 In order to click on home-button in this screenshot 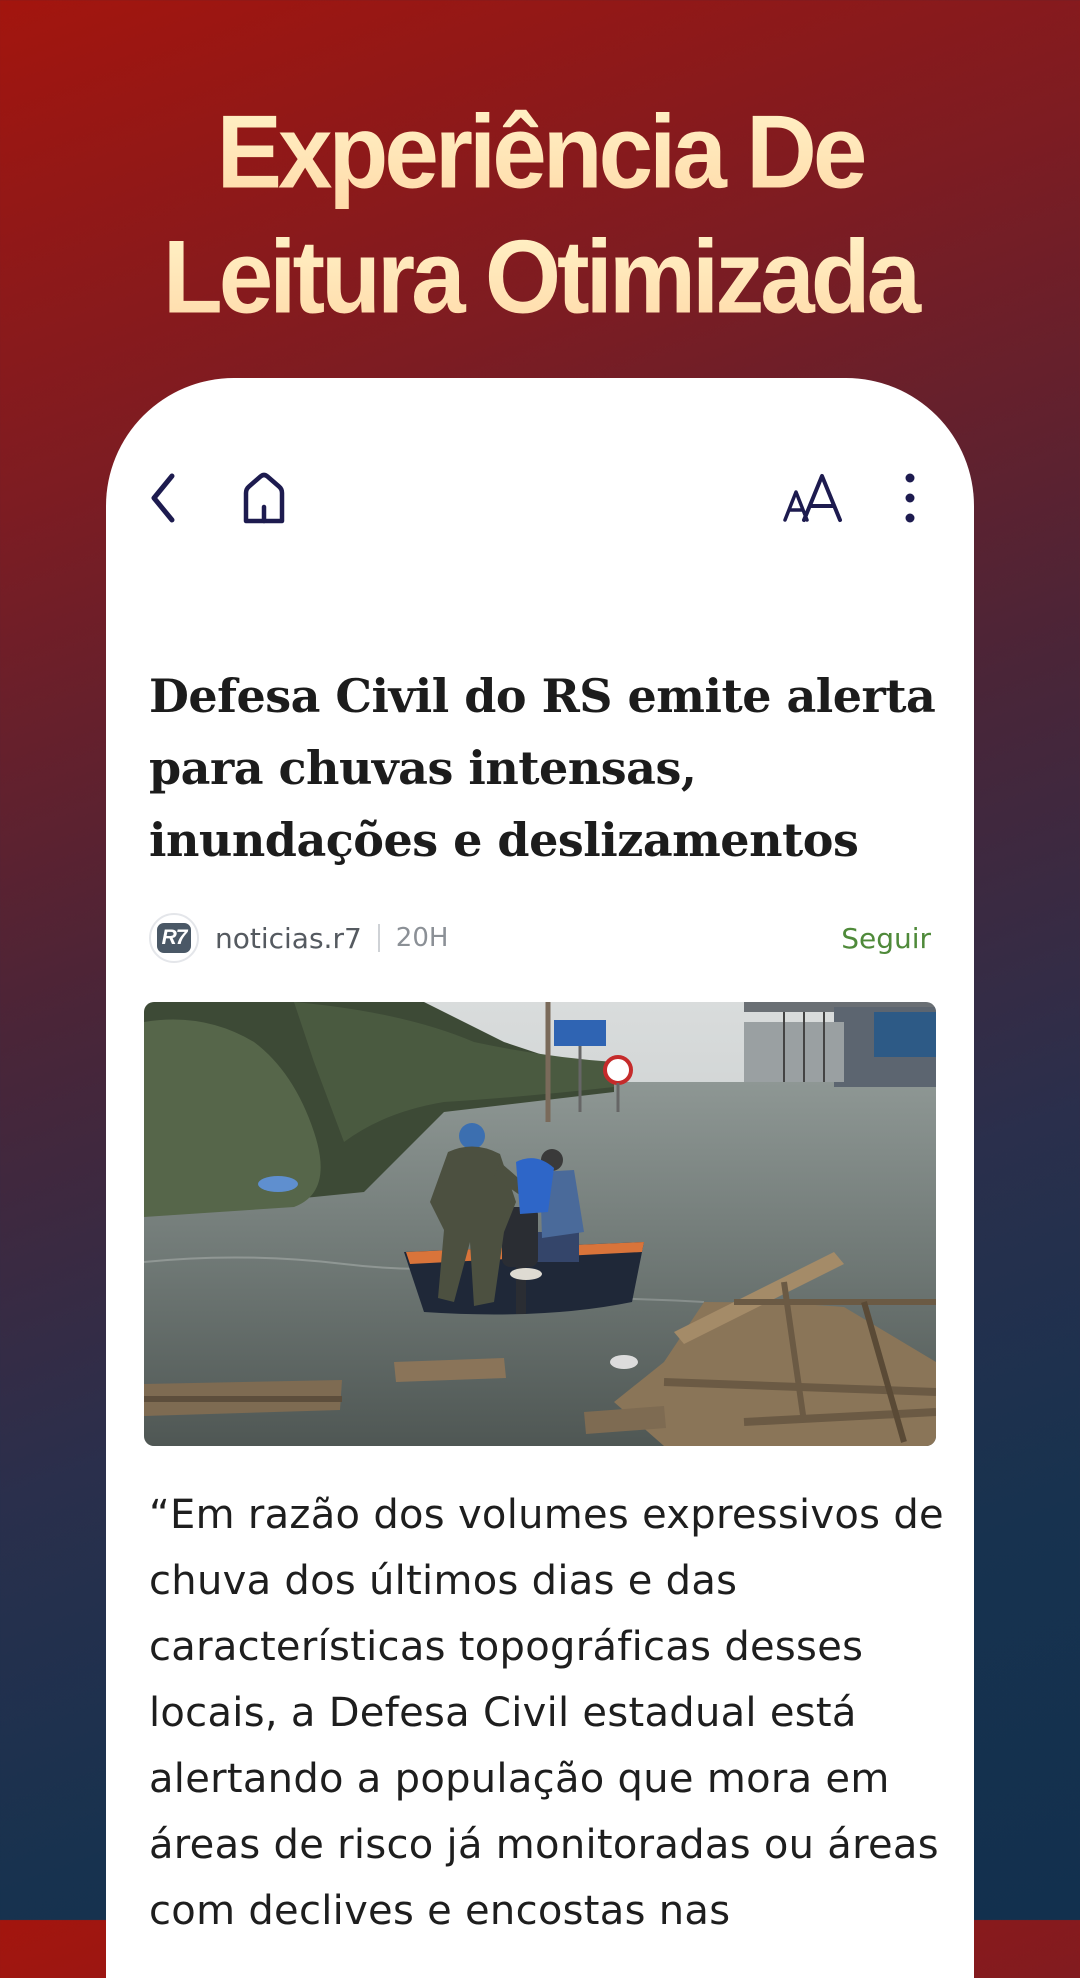, I will do `click(264, 498)`.